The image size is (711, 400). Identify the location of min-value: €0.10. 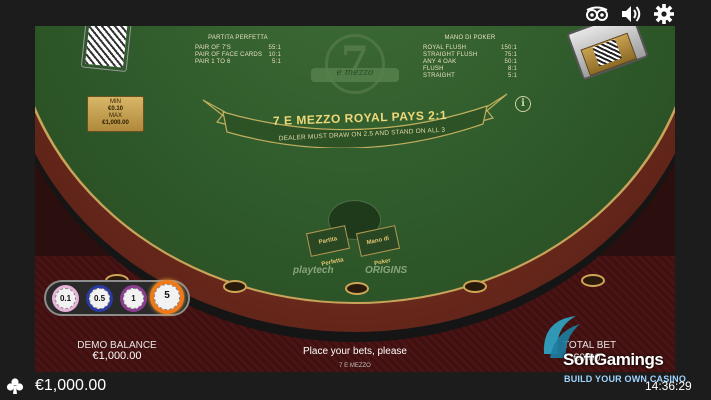
(115, 109).